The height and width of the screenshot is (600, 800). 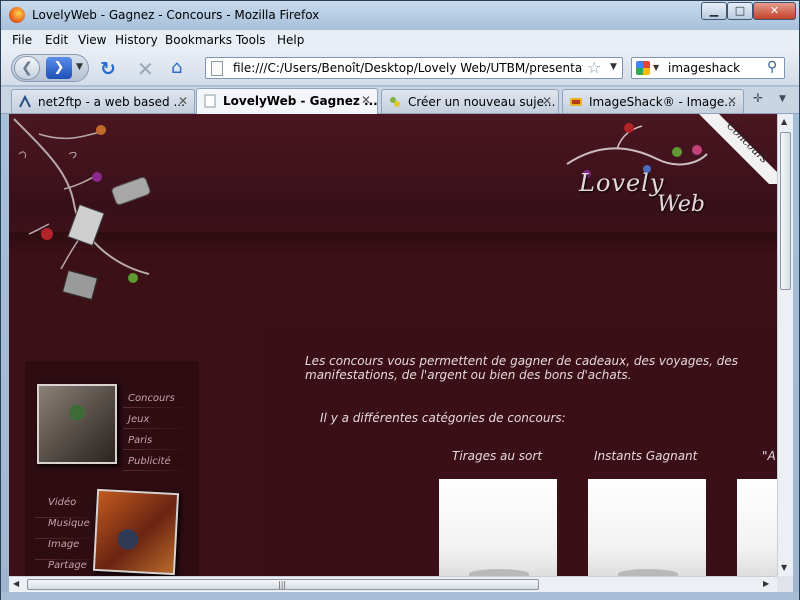 What do you see at coordinates (785, 584) in the screenshot?
I see `scrollbar-corner` at bounding box center [785, 584].